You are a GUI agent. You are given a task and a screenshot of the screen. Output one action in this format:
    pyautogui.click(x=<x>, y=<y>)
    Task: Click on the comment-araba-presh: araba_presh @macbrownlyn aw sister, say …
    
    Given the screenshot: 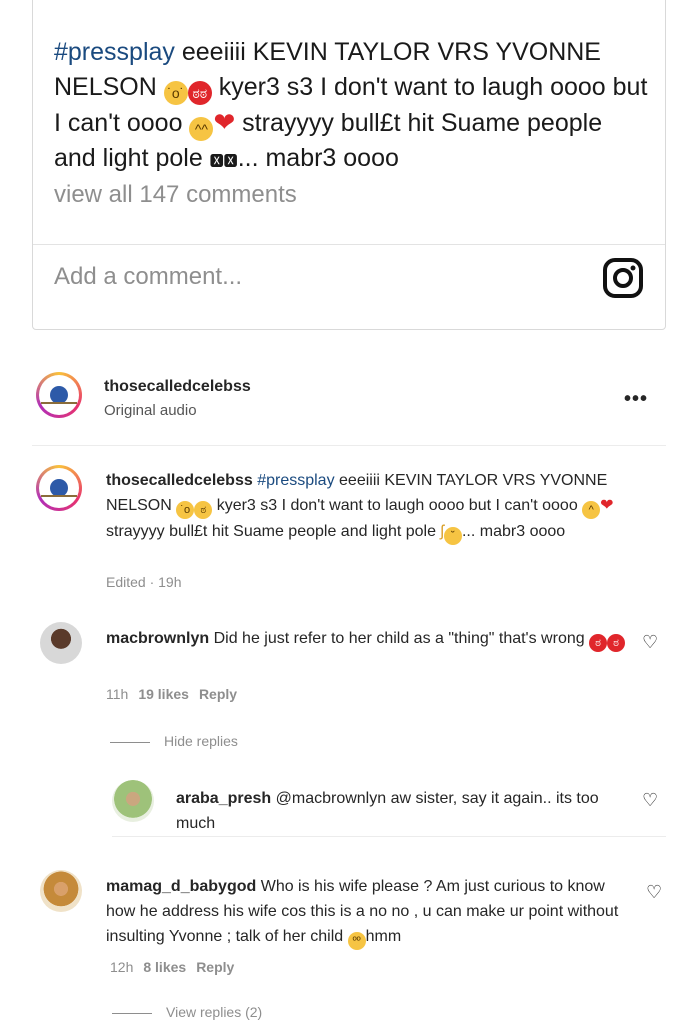 What is the action you would take?
    pyautogui.click(x=387, y=811)
    